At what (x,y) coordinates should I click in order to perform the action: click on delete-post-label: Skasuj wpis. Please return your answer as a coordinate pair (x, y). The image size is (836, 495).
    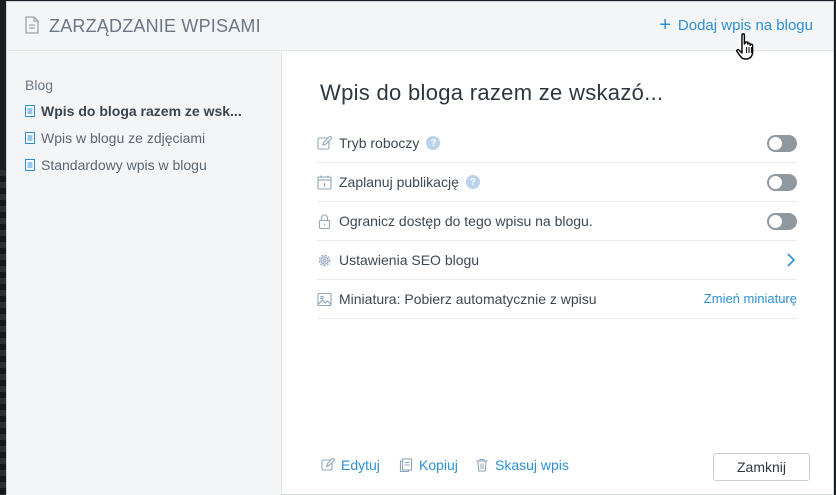
    Looking at the image, I should click on (532, 465).